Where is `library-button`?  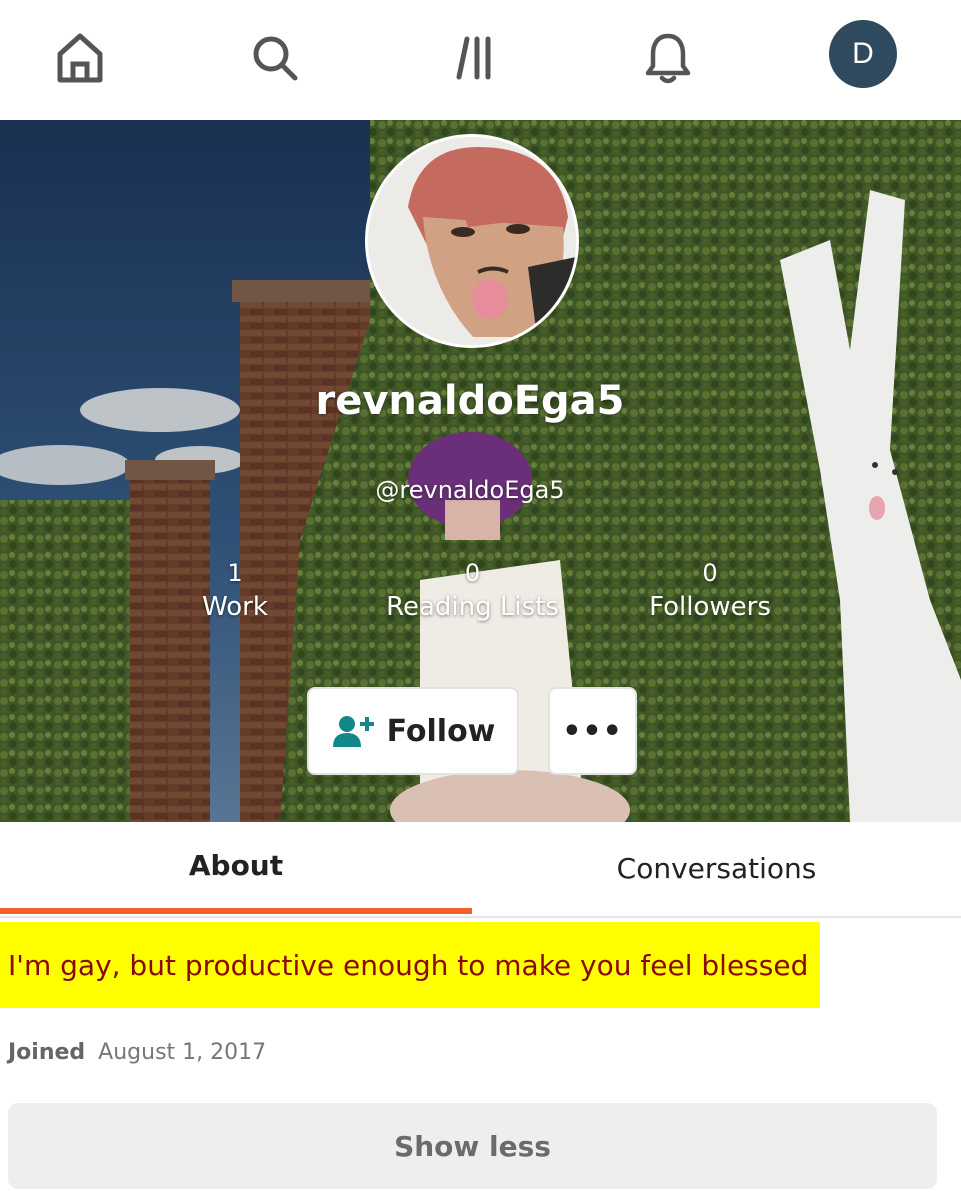 library-button is located at coordinates (472, 58).